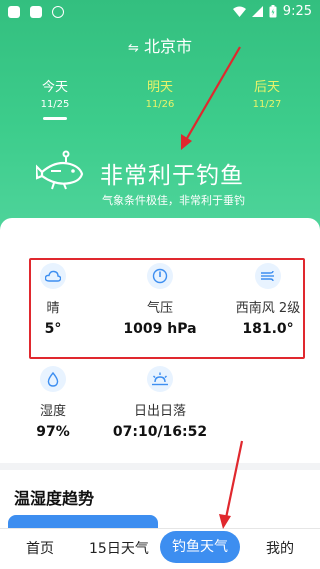 This screenshot has height=569, width=320. Describe the element at coordinates (160, 379) in the screenshot. I see `sunrise-icon` at that location.